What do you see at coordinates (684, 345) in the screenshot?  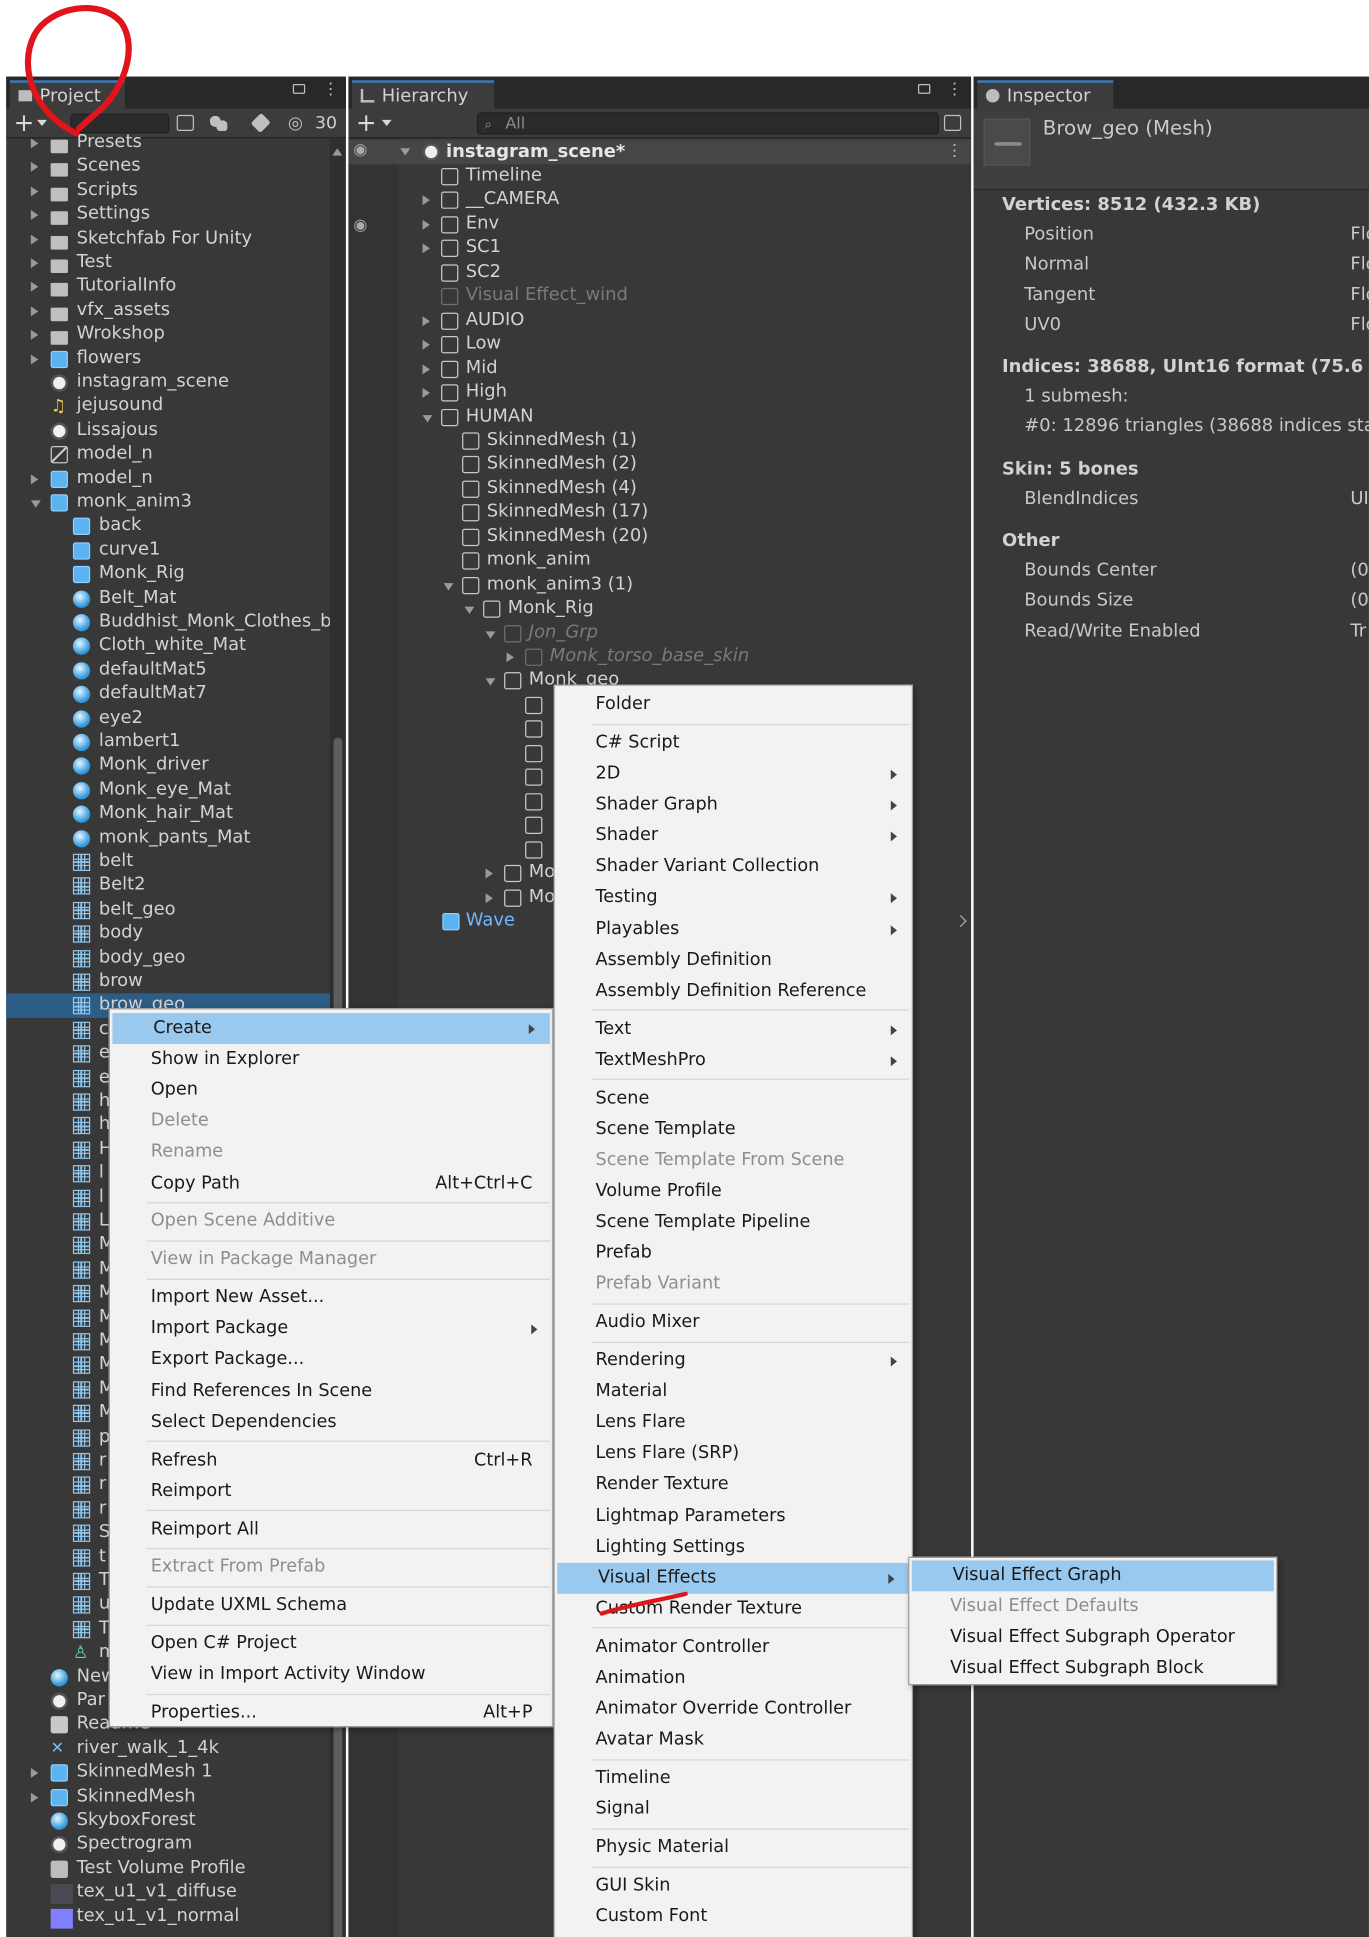 I see `hierarchy-item: Low` at bounding box center [684, 345].